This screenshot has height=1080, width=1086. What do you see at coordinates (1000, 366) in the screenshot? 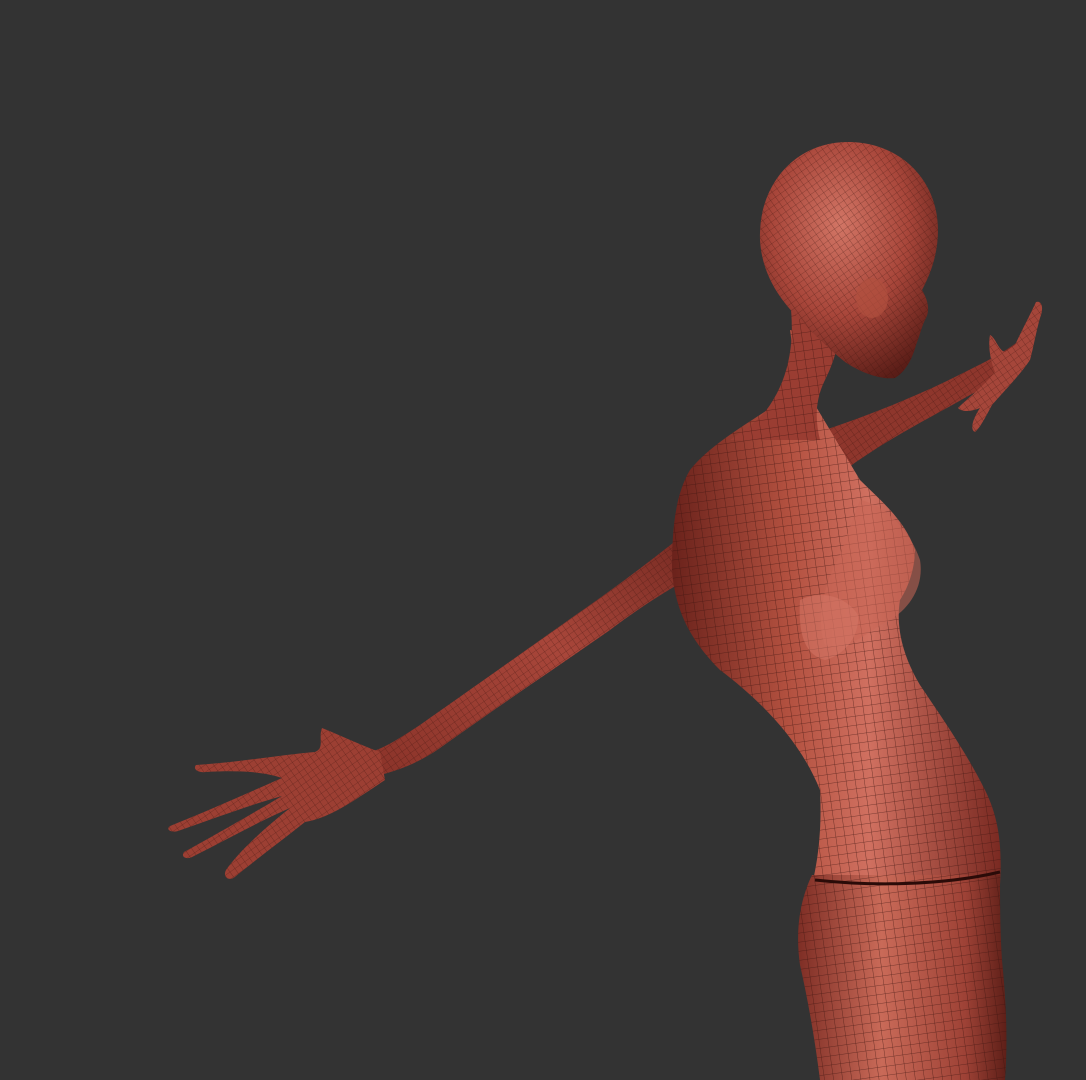
I see `right-hand` at bounding box center [1000, 366].